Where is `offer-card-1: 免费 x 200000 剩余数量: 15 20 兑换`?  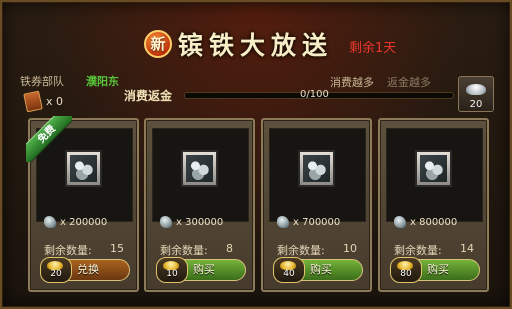
offer-card-1: 免费 x 200000 剩余数量: 15 20 兑换 is located at coordinates (82, 204).